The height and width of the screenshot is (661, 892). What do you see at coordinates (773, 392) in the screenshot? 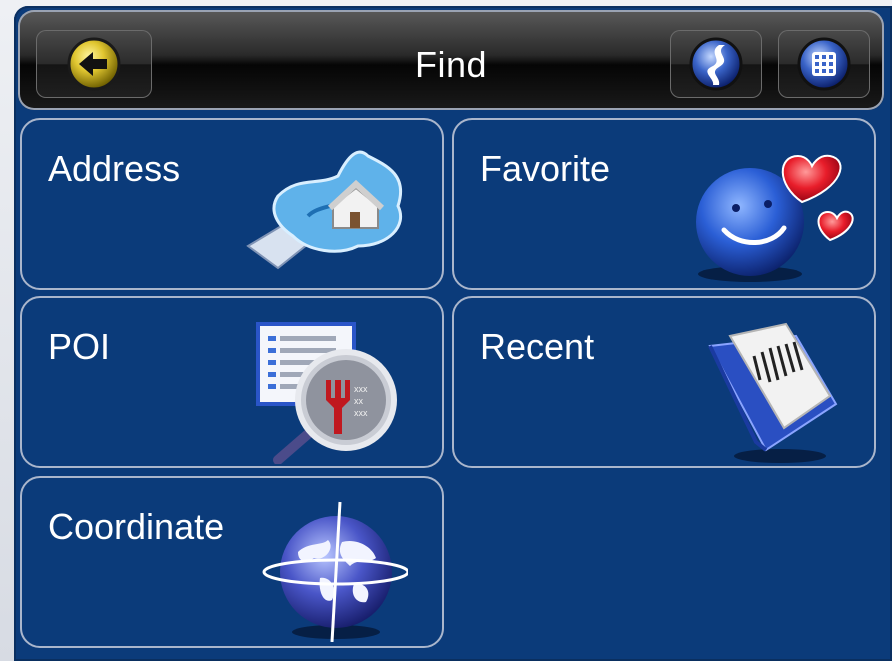
I see `recent-book-icon` at bounding box center [773, 392].